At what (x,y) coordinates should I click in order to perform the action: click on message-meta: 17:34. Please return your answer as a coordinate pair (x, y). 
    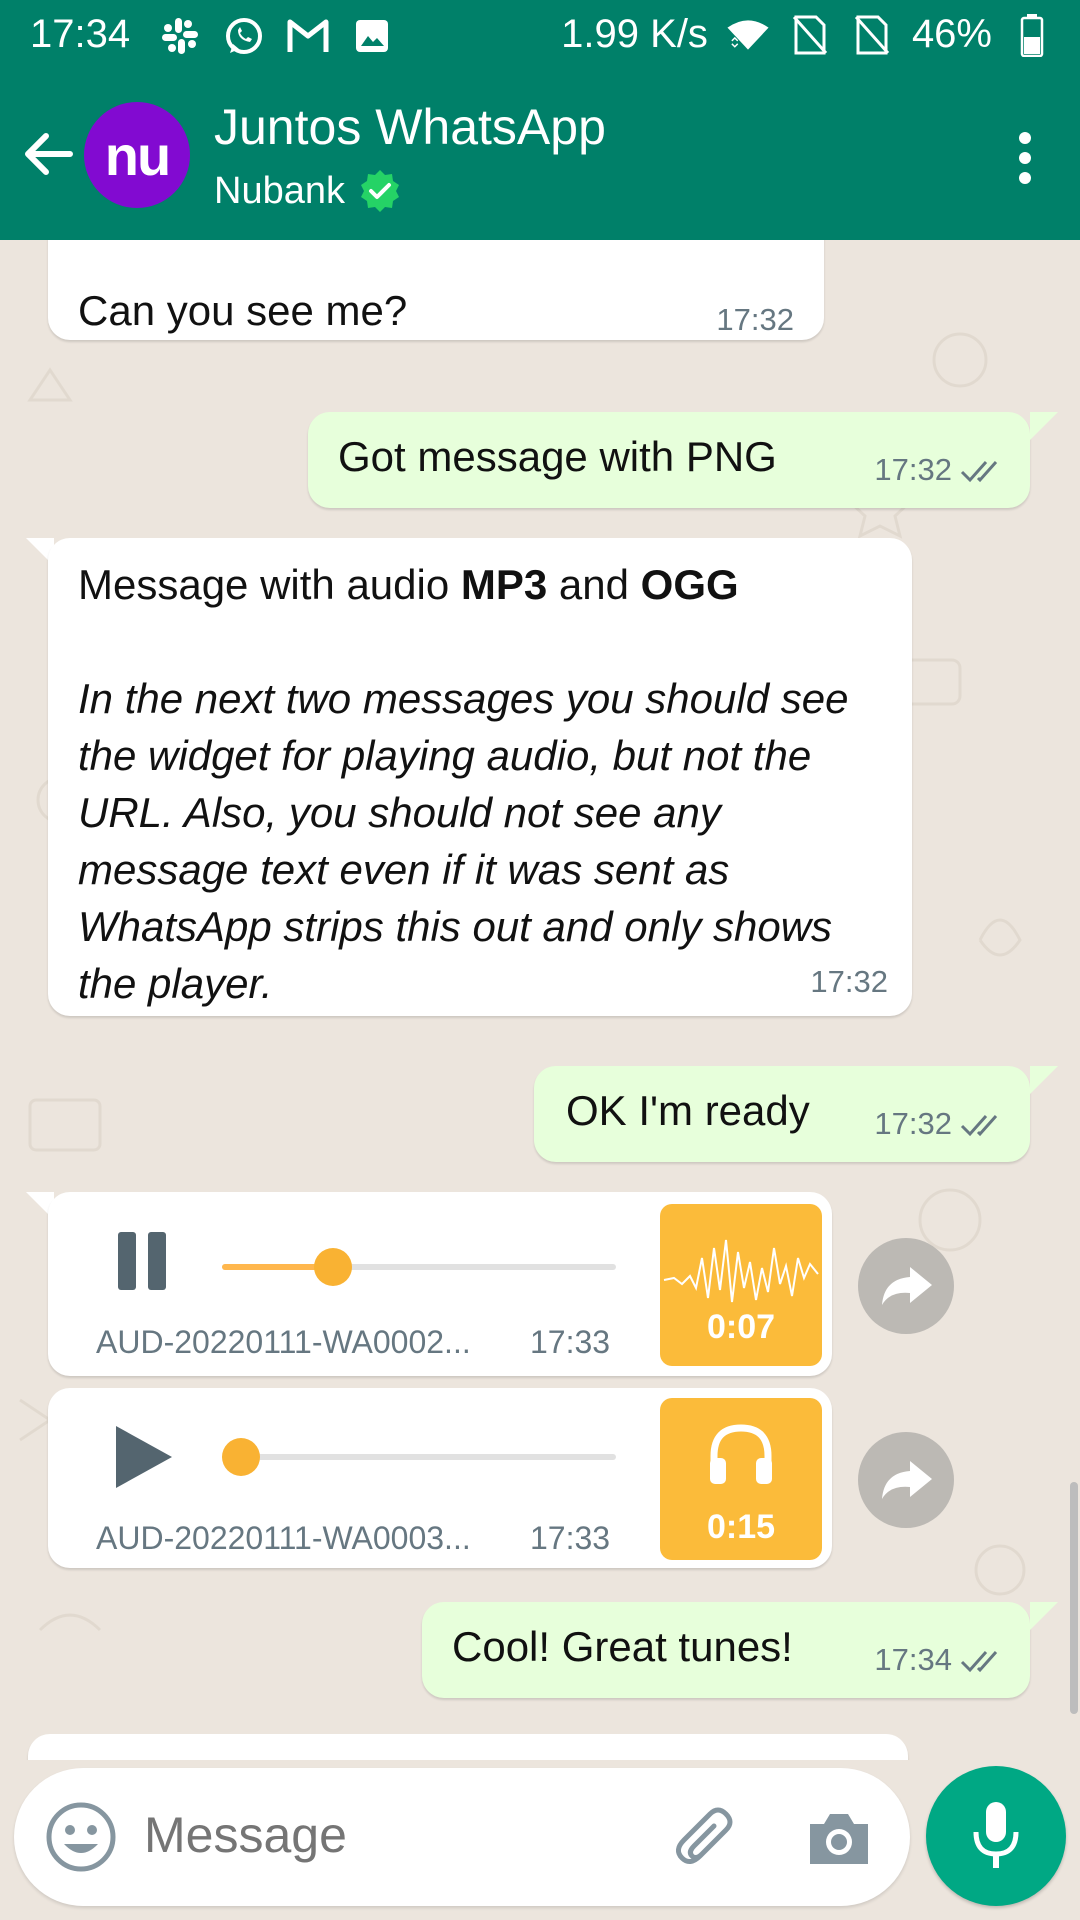
    Looking at the image, I should click on (941, 1660).